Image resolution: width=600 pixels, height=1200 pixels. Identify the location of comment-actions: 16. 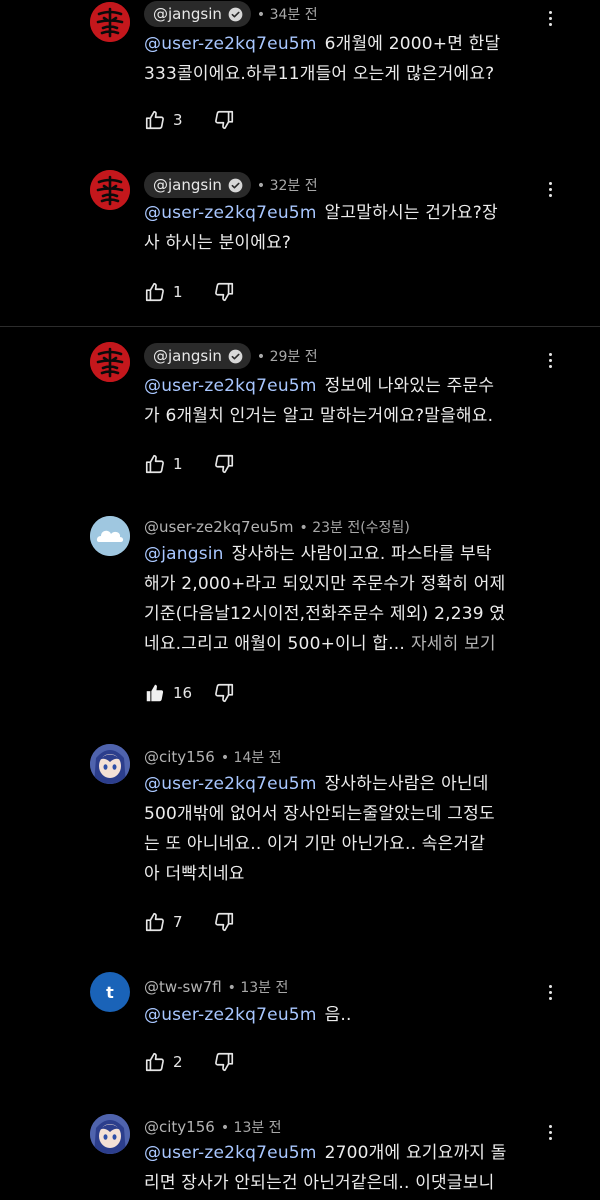
(189, 693).